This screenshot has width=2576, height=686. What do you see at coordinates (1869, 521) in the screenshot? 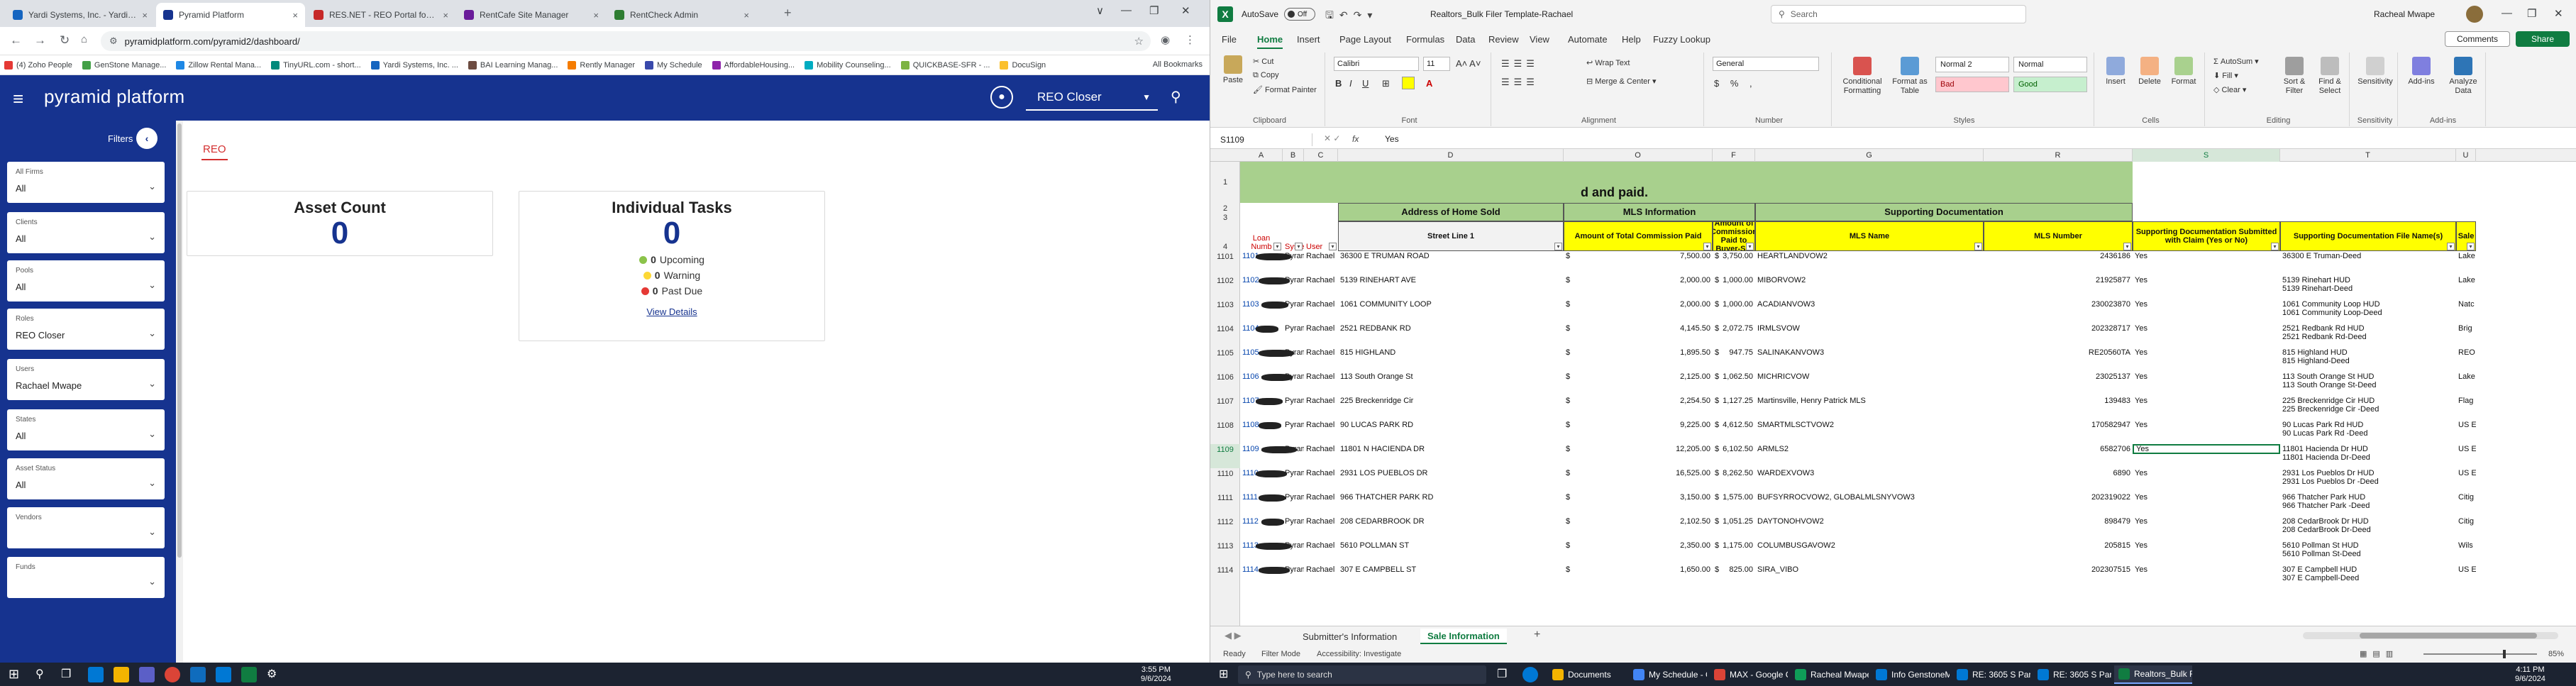
I see `cell-mls: DAYTONOHVOW2` at bounding box center [1869, 521].